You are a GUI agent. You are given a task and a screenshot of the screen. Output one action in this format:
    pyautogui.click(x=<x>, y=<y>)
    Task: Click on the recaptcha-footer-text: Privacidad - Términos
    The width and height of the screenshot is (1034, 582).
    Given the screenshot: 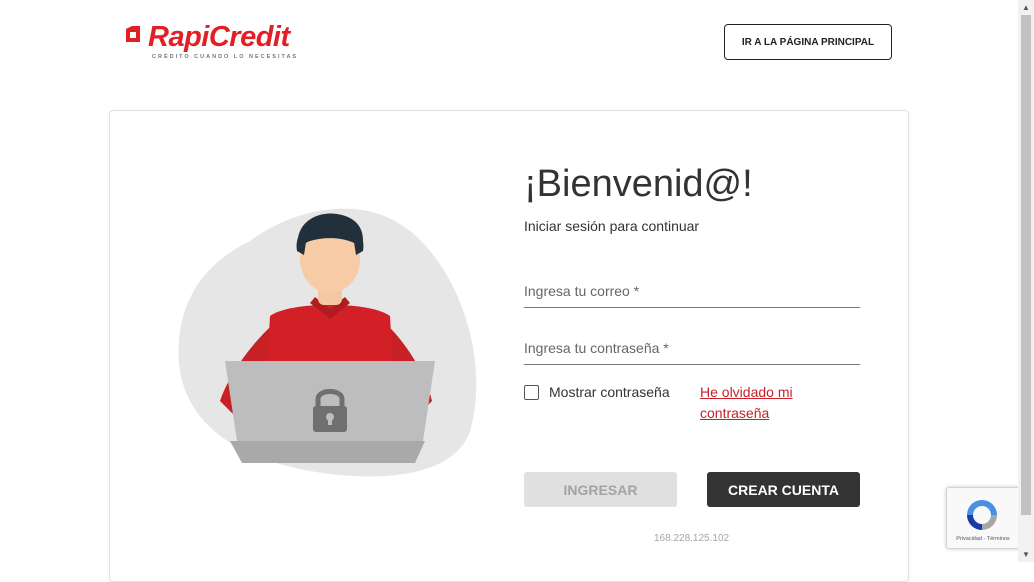 What is the action you would take?
    pyautogui.click(x=983, y=539)
    